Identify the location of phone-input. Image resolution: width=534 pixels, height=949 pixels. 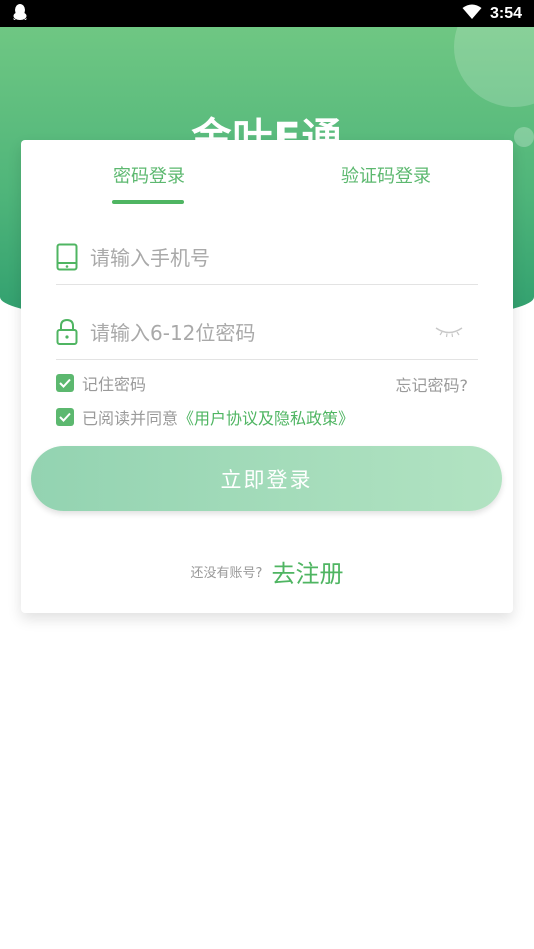
(260, 258).